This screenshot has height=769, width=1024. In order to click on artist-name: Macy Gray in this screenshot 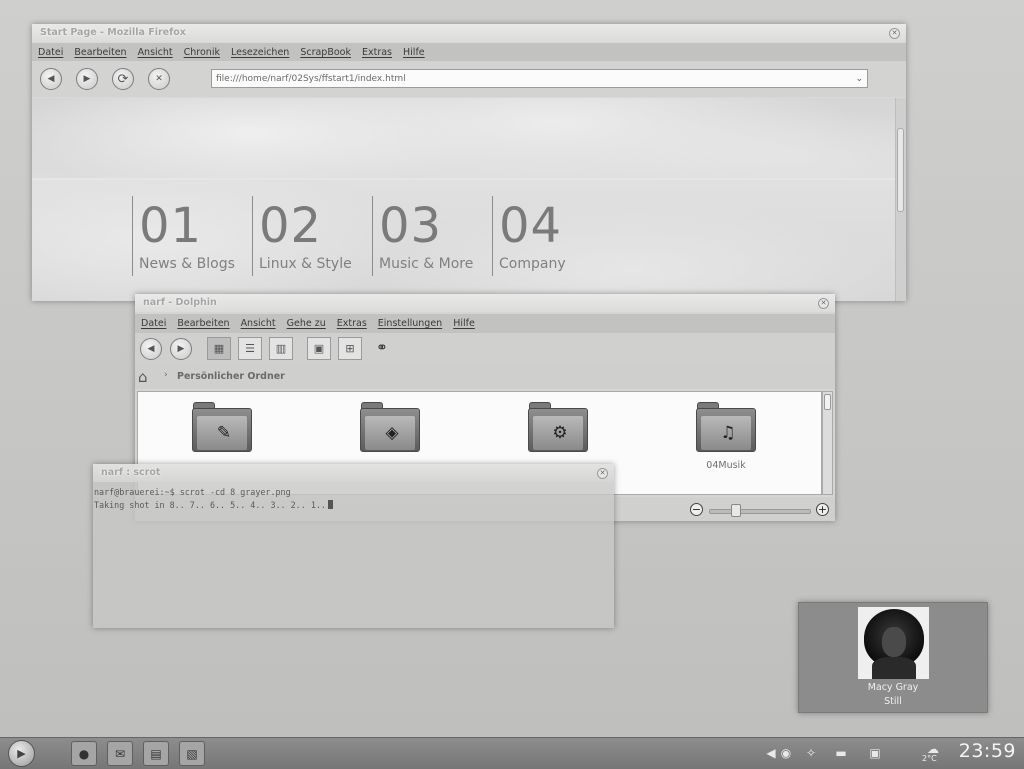, I will do `click(893, 687)`.